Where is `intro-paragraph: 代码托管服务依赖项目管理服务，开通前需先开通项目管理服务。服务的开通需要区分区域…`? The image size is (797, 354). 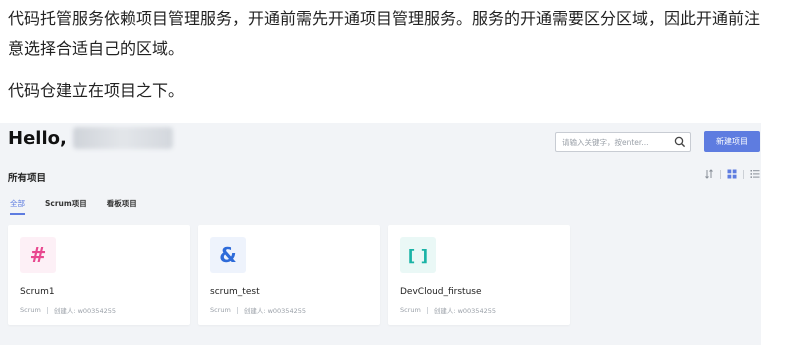
intro-paragraph: 代码托管服务依赖项目管理服务，开通前需先开通项目管理服务。服务的开通需要区分区域… is located at coordinates (384, 33).